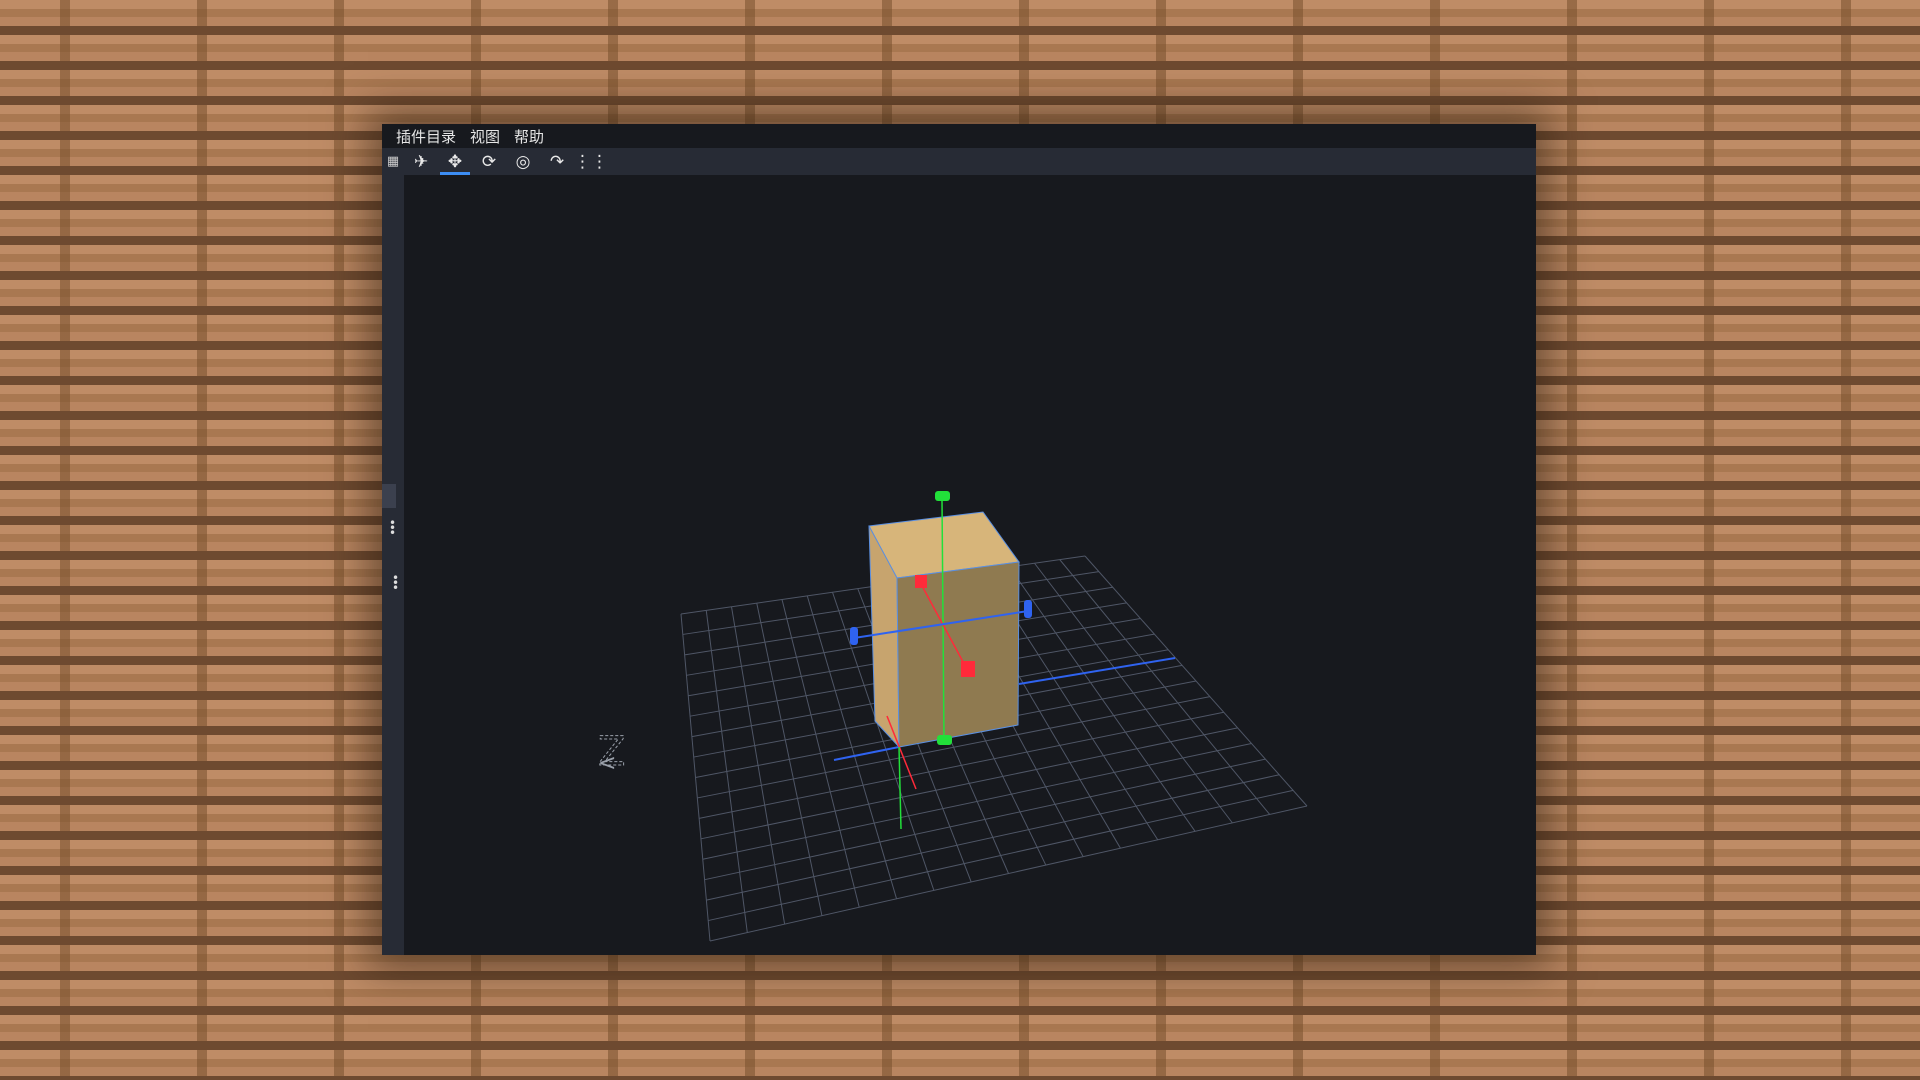 Image resolution: width=1920 pixels, height=1080 pixels. Describe the element at coordinates (958, 654) in the screenshot. I see `cube-front-face` at that location.